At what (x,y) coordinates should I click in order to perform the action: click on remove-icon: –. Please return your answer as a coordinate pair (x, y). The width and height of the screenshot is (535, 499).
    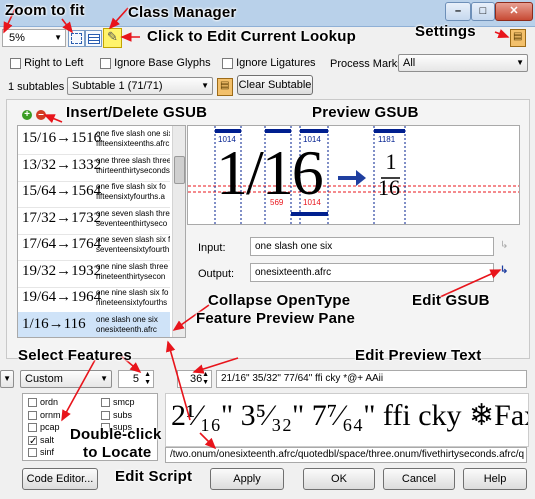
    Looking at the image, I should click on (41, 115).